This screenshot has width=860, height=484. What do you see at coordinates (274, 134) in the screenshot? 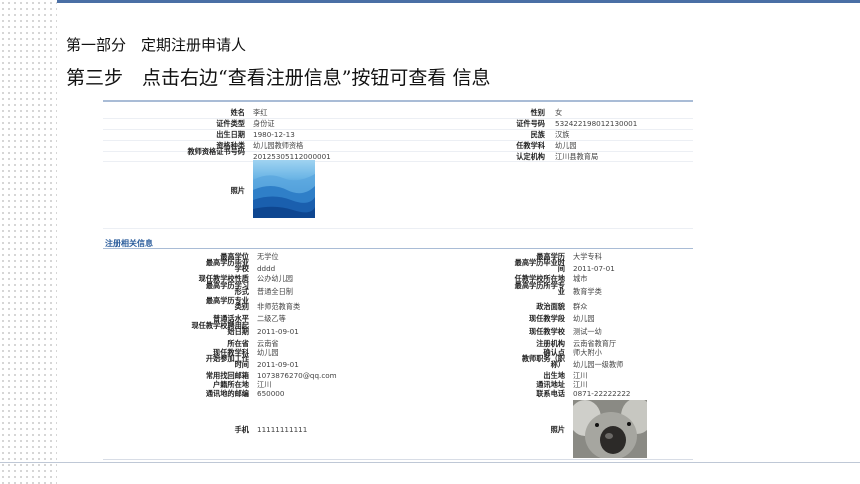
I see `field-value-birth-date: 1980-12-13` at bounding box center [274, 134].